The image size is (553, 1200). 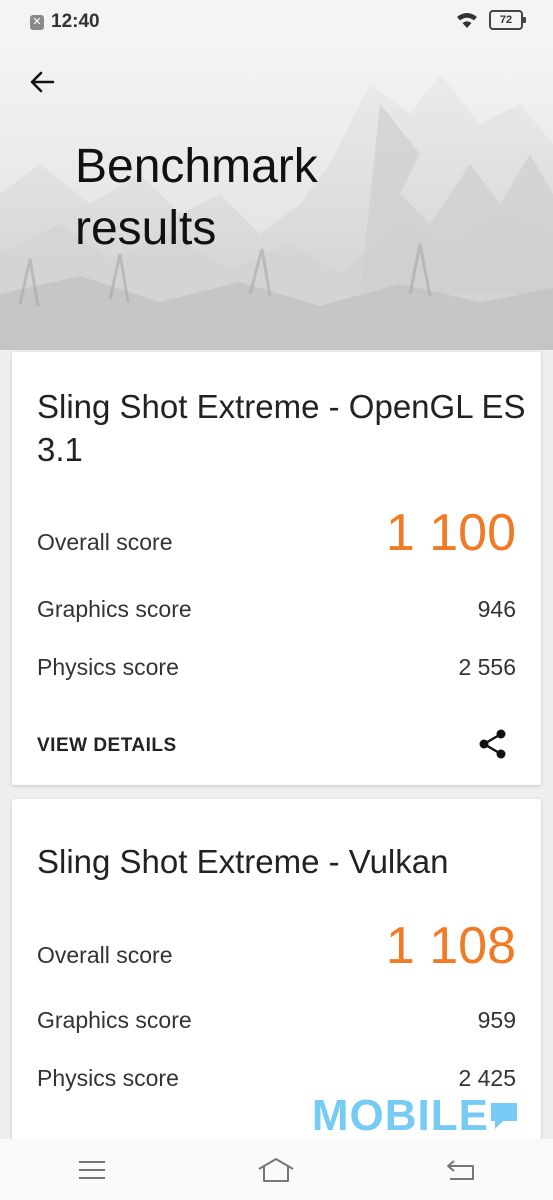 I want to click on navigation-bar, so click(x=276, y=1169).